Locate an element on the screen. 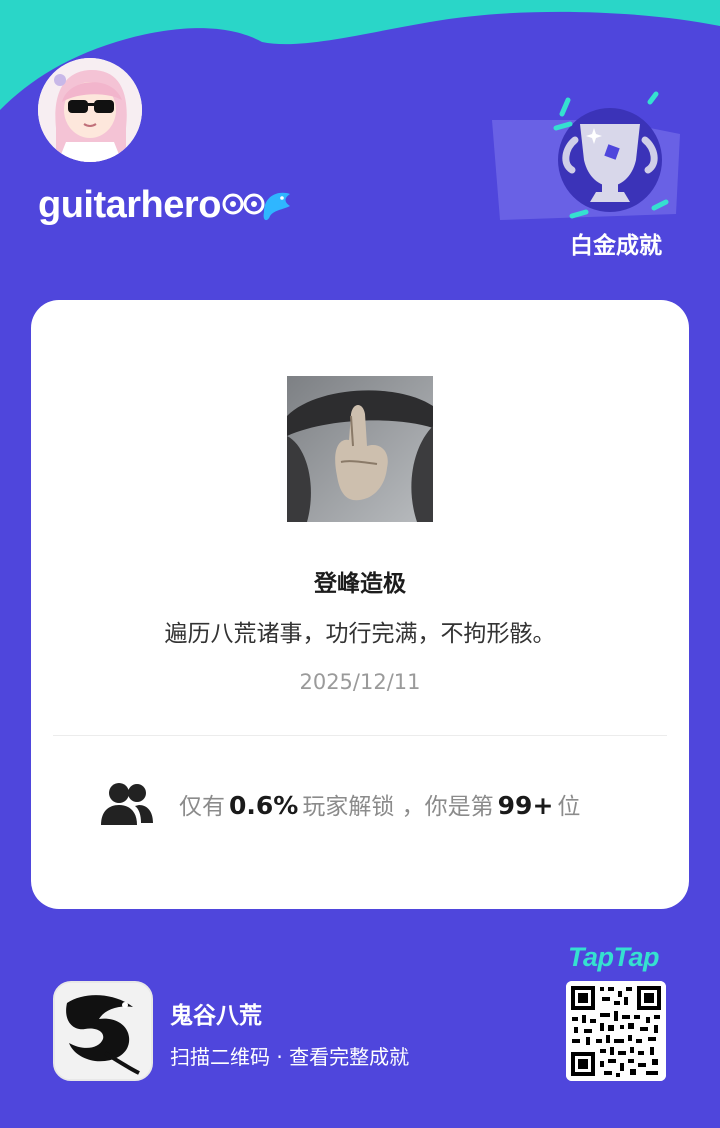 This screenshot has width=720, height=1128. scan-hint: 扫描二维码 · 查看完整成就 is located at coordinates (290, 1057).